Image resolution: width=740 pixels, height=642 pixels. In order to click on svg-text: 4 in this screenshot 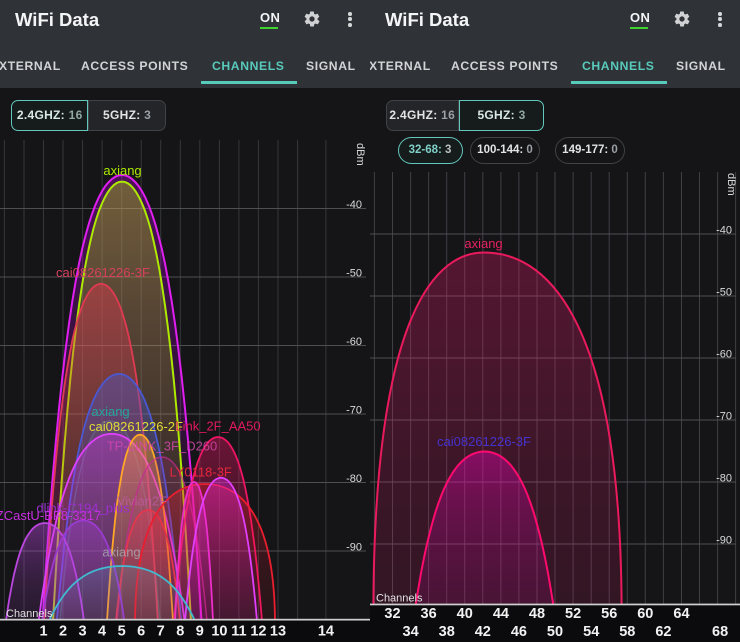, I will do `click(102, 632)`.